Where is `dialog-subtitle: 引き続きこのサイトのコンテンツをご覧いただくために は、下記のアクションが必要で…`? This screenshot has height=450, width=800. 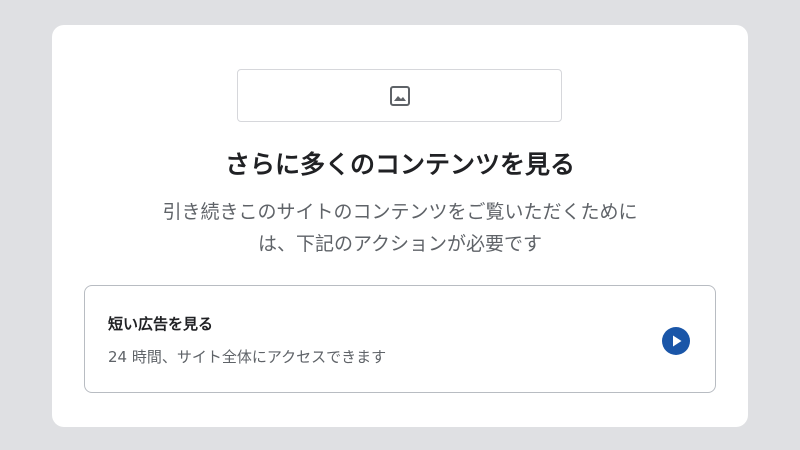 dialog-subtitle: 引き続きこのサイトのコンテンツをご覧いただくために は、下記のアクションが必要で… is located at coordinates (400, 228).